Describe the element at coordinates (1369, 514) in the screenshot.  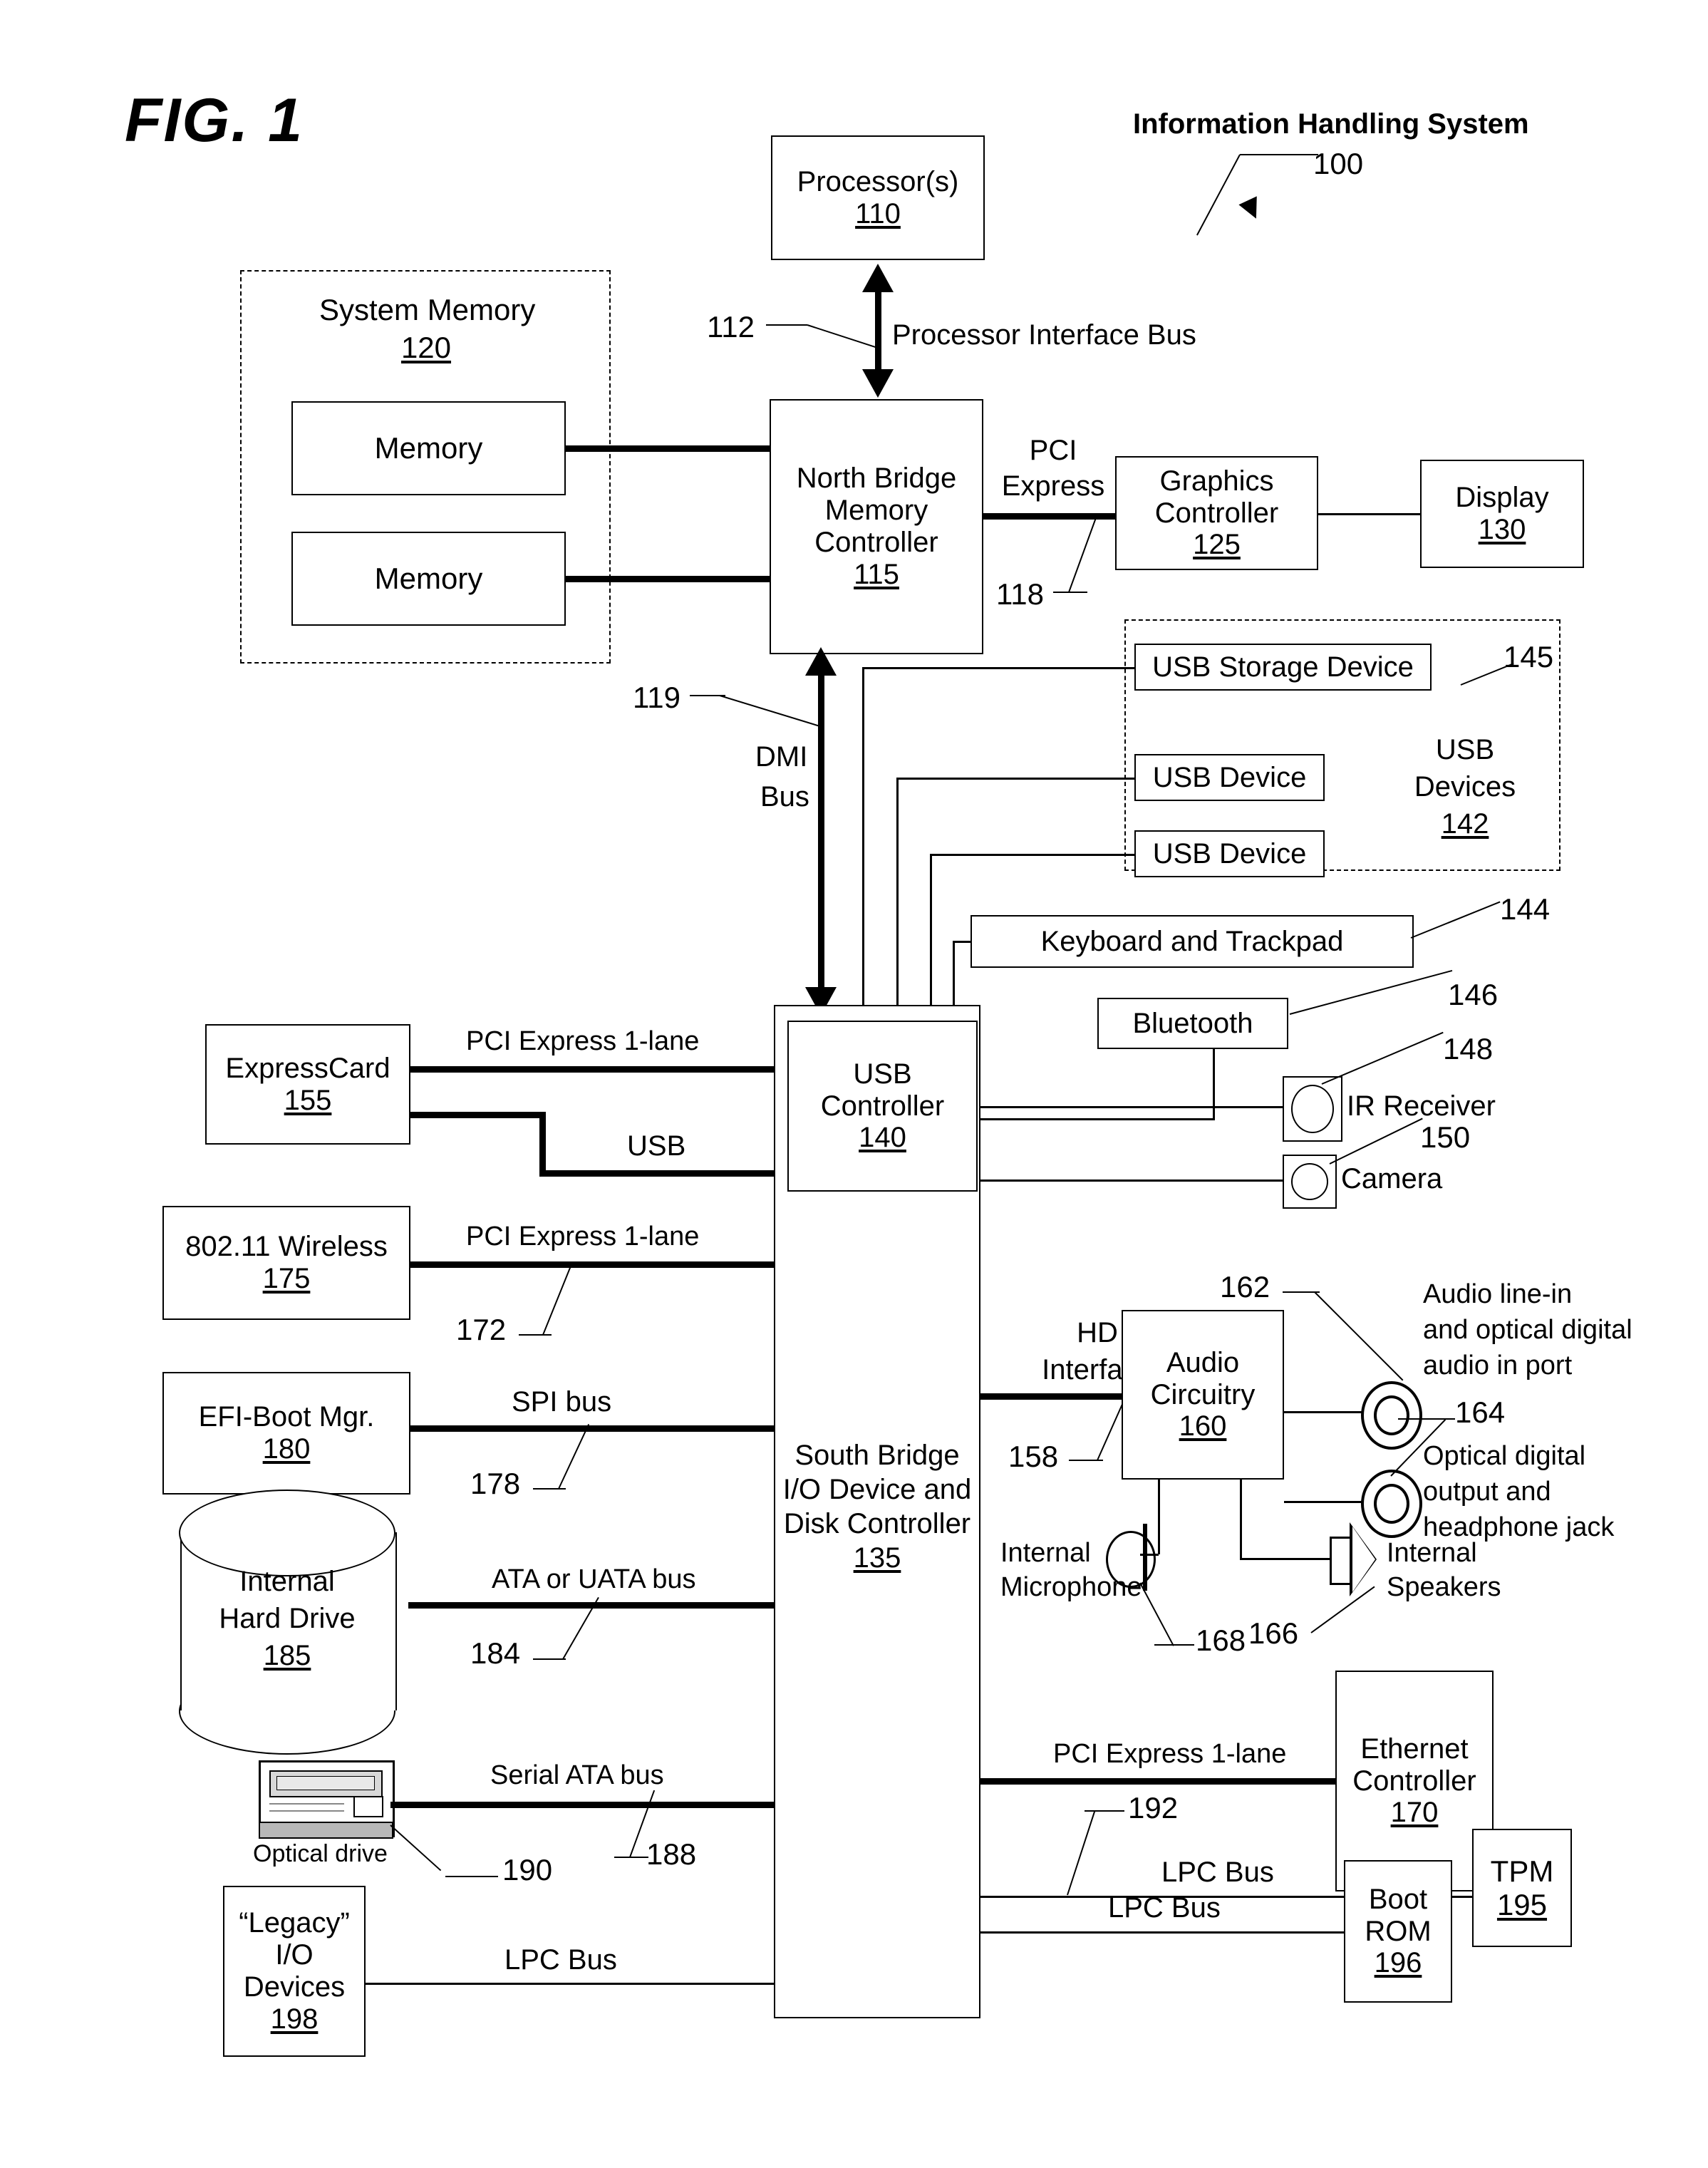
I see `line-graphics-display` at that location.